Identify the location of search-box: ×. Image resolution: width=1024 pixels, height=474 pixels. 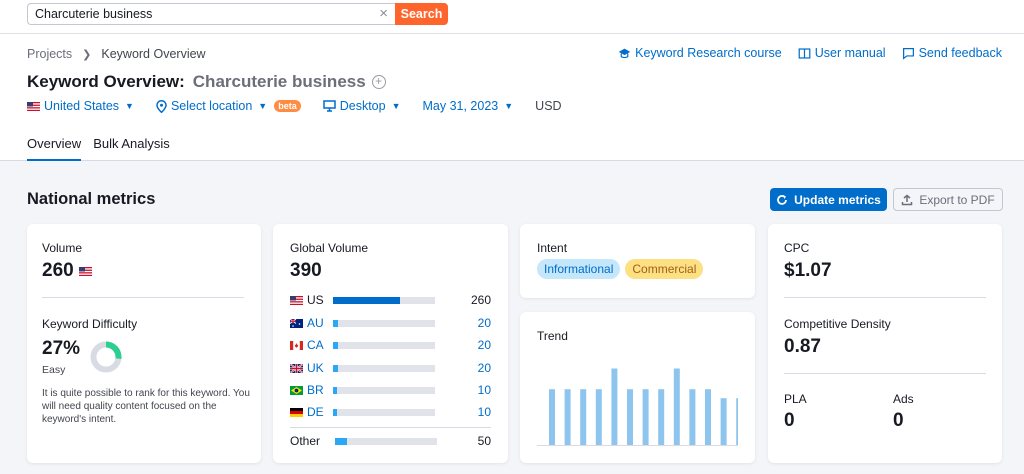
(211, 14).